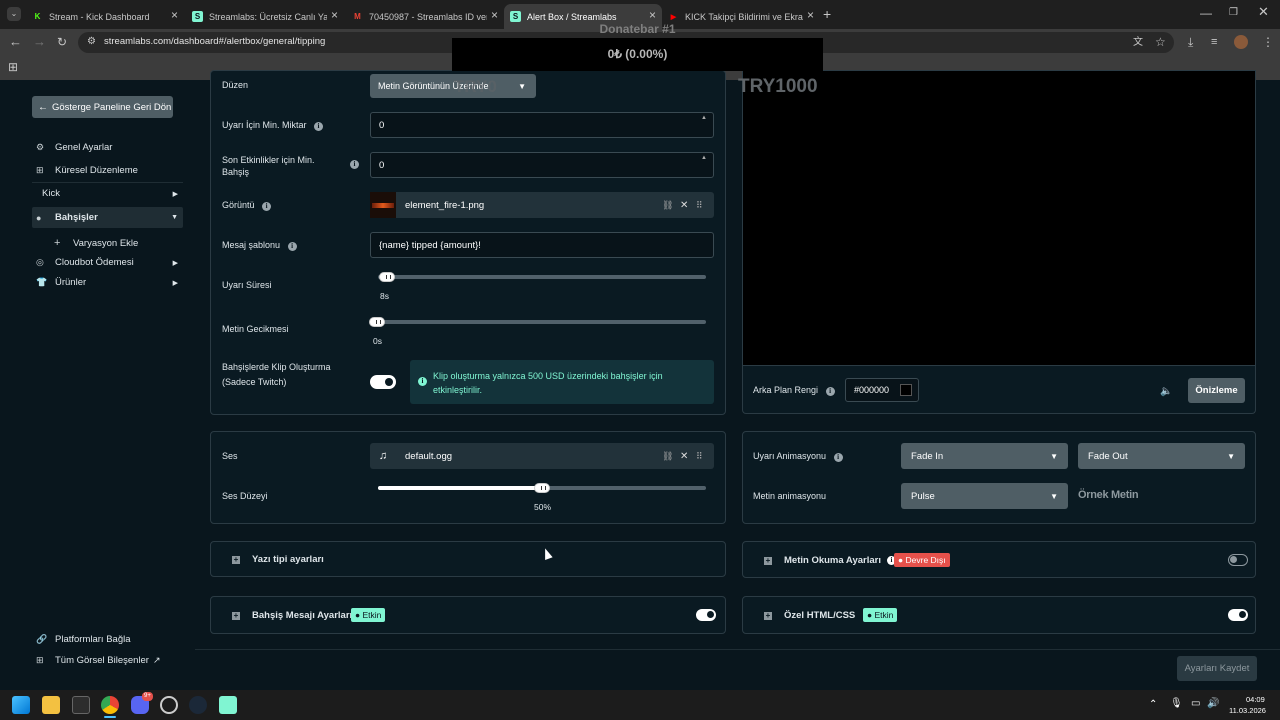 The image size is (1280, 720). I want to click on layout-select: Metin Görüntünün Üzerinde ▼, so click(453, 86).